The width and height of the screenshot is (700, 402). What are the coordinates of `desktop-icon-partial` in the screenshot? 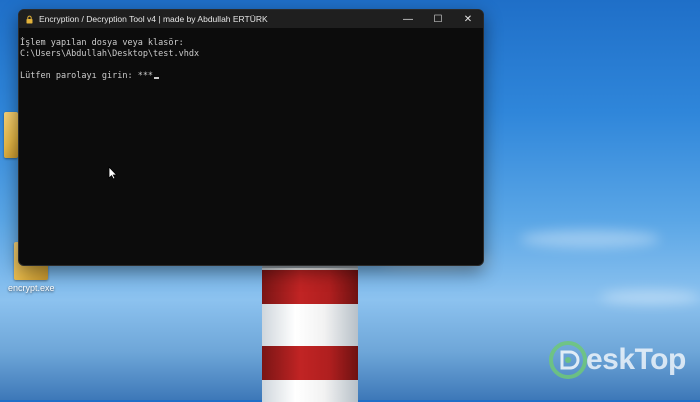 It's located at (11, 135).